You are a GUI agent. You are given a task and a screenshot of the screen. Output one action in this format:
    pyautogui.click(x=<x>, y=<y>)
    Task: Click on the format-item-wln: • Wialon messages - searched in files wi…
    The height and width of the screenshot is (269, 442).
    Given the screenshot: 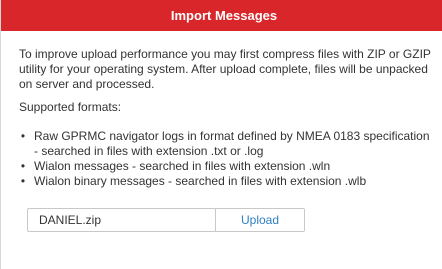 What is the action you would take?
    pyautogui.click(x=226, y=166)
    